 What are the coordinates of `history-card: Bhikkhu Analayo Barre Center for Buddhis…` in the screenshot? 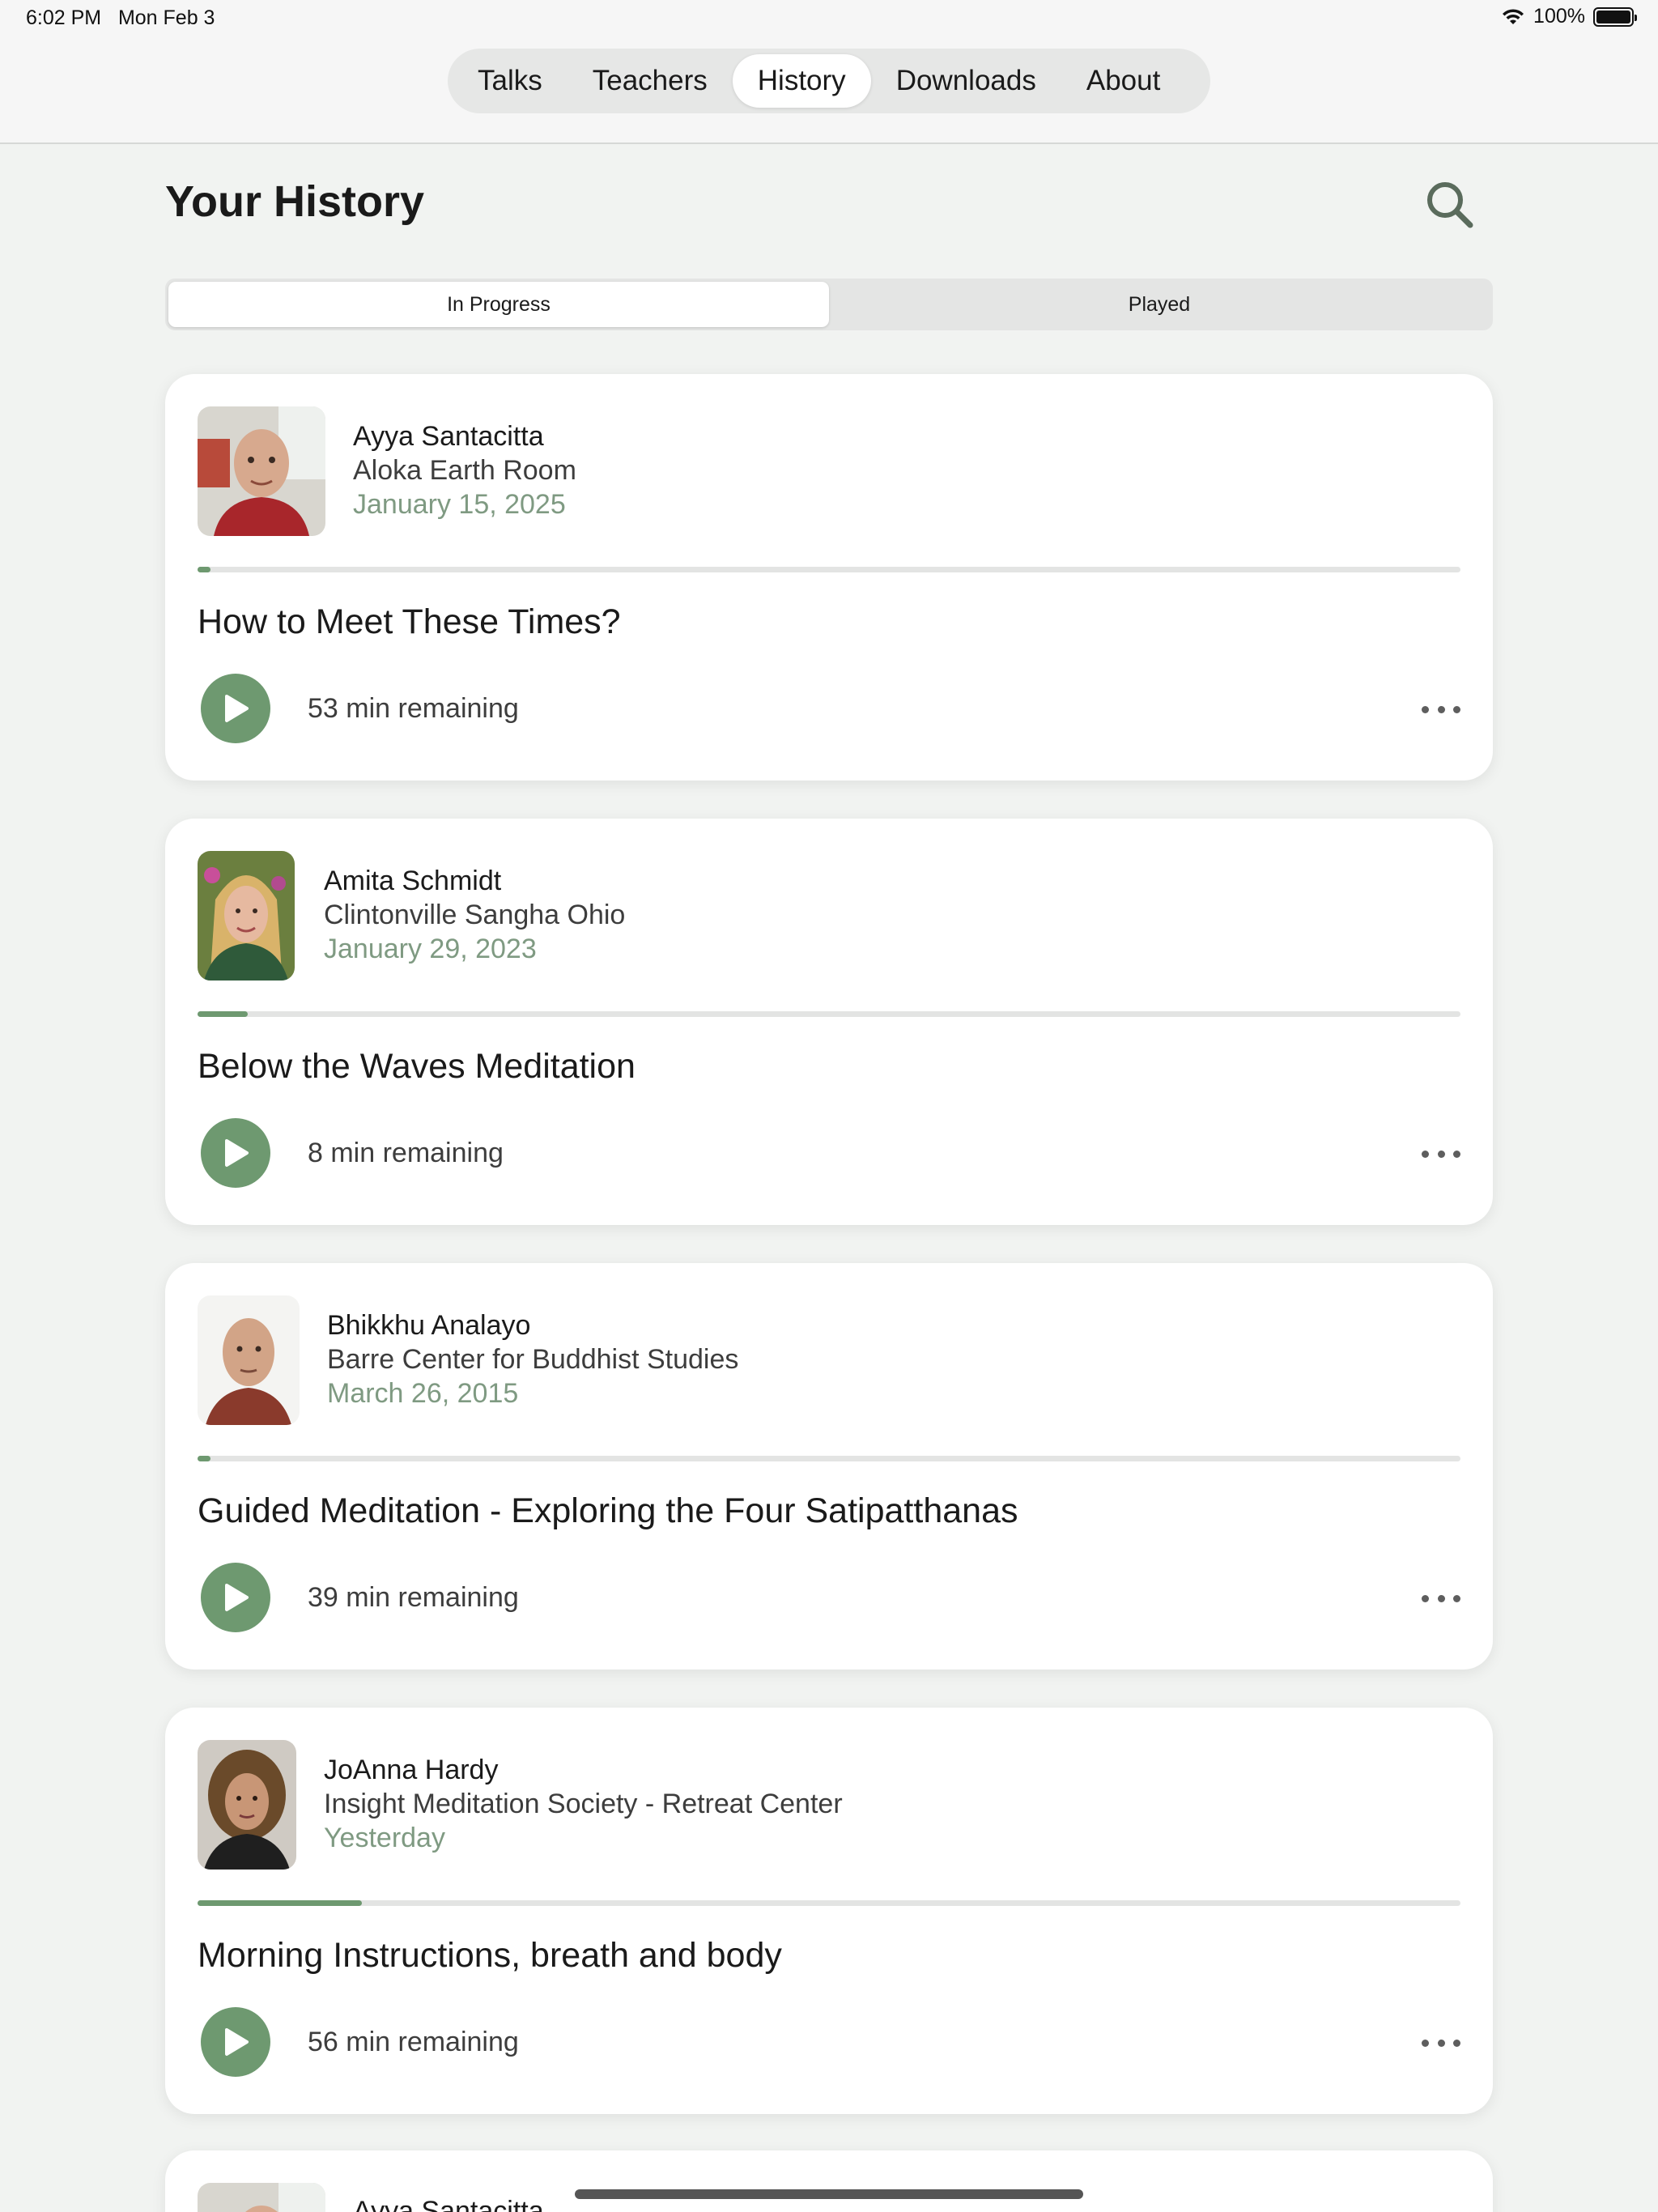 It's located at (829, 1466).